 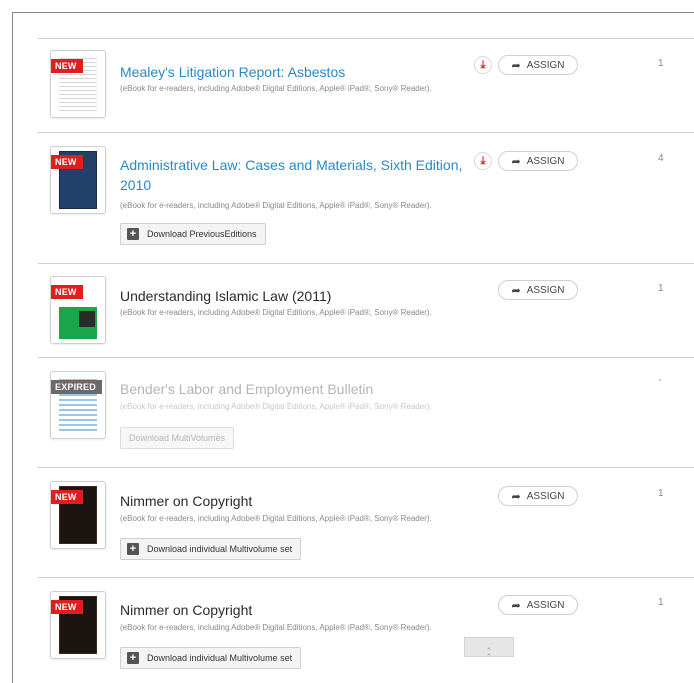 I want to click on copy-count: 4, so click(x=661, y=158).